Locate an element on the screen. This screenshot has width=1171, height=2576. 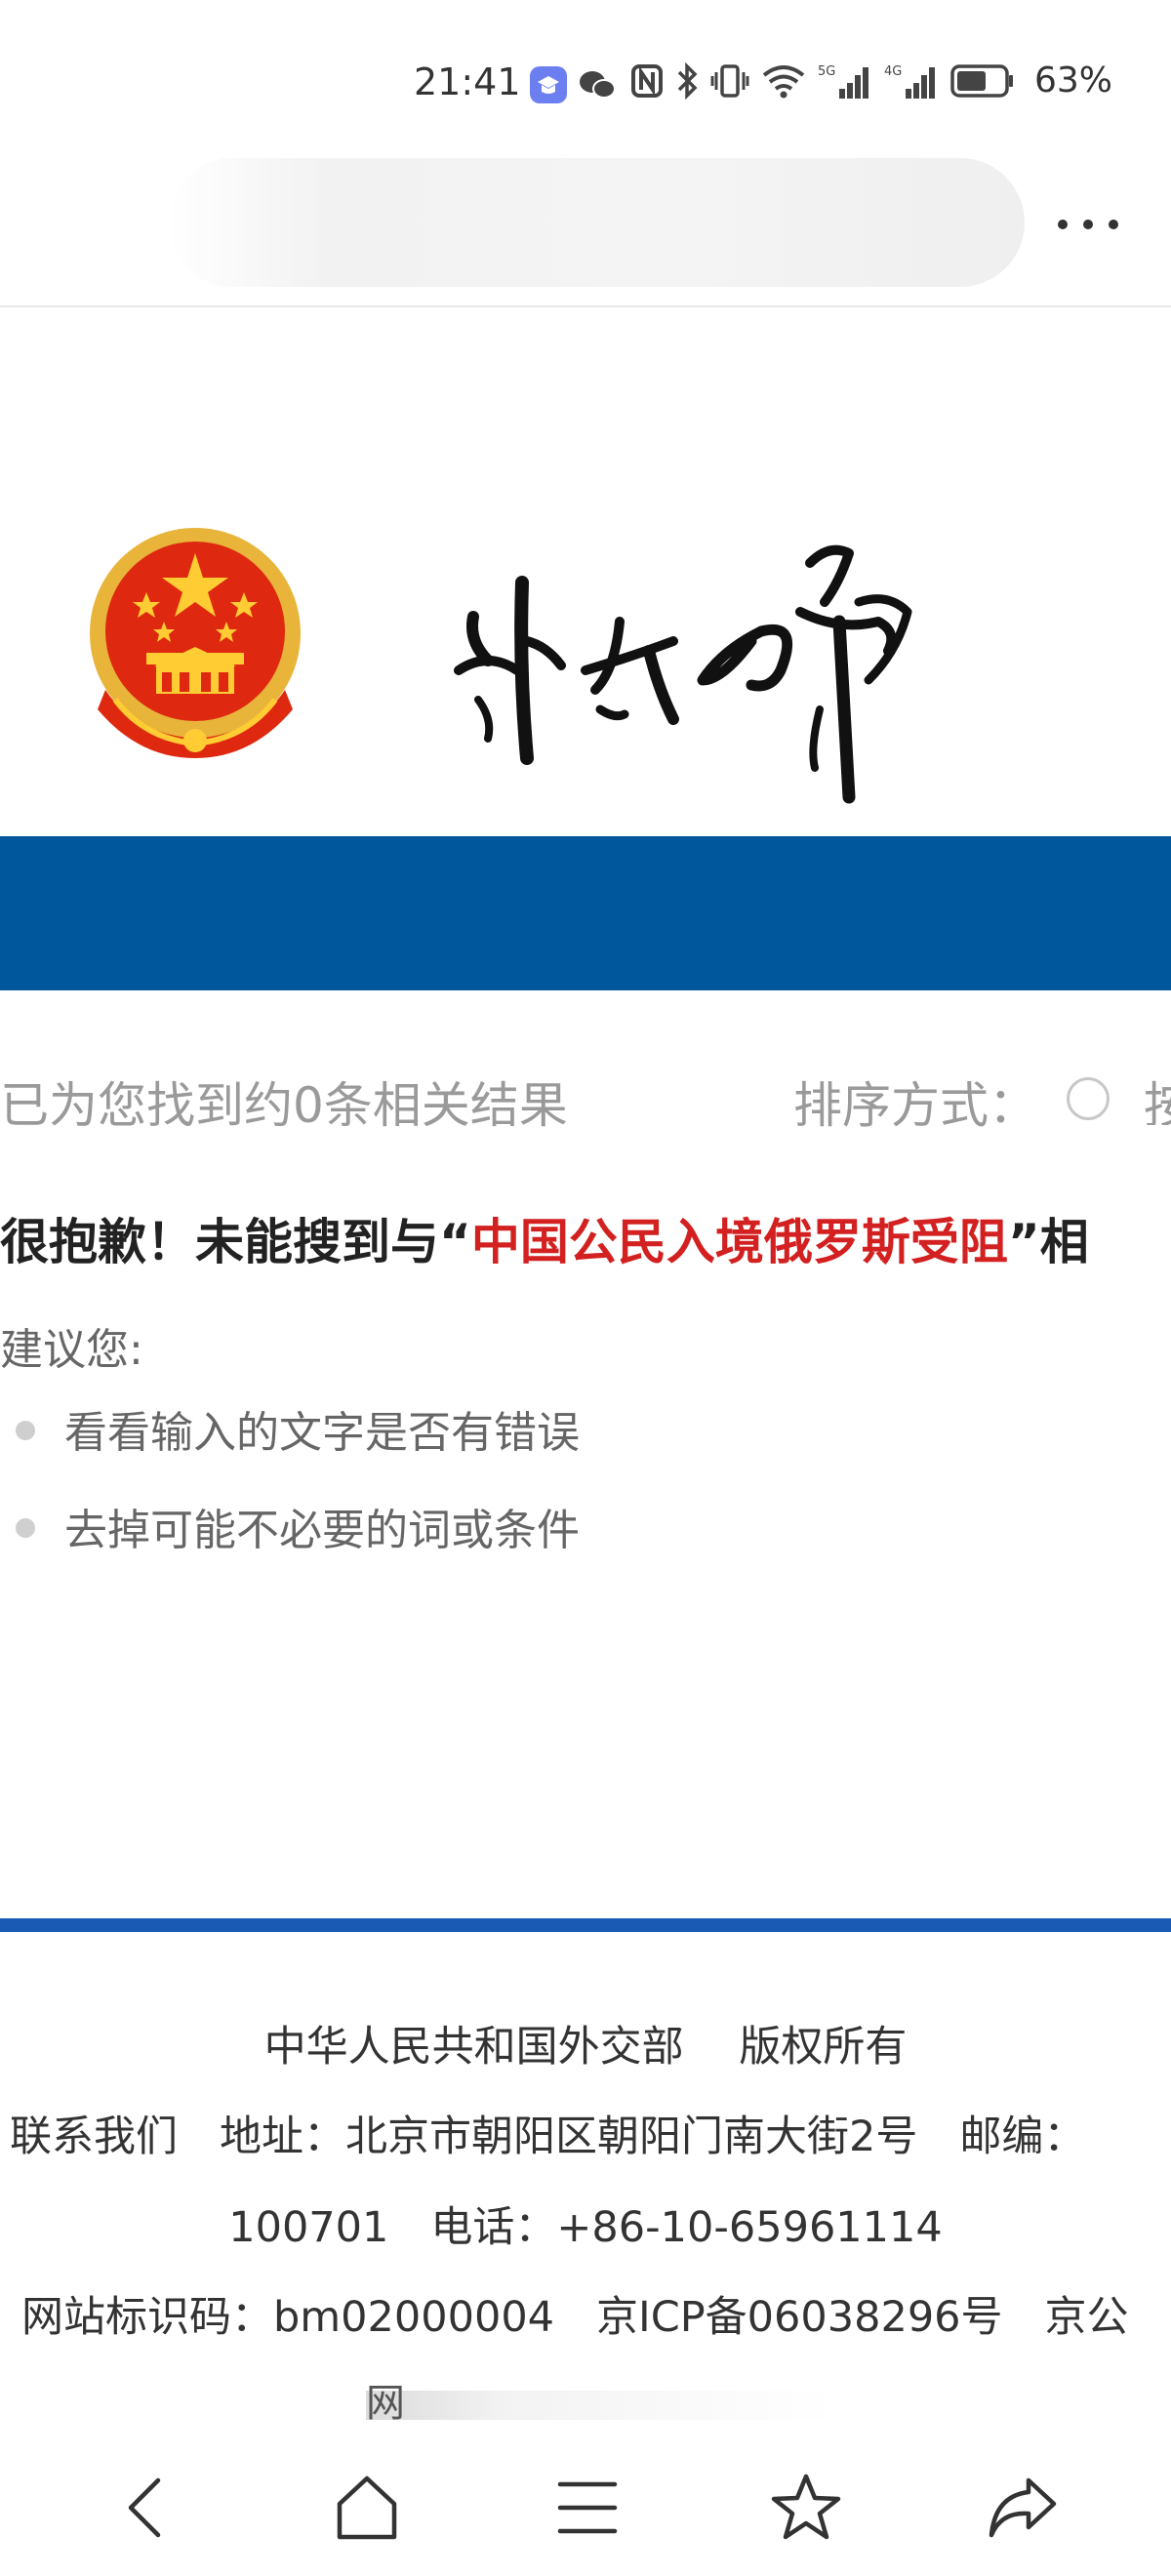
wechat-icon is located at coordinates (598, 85).